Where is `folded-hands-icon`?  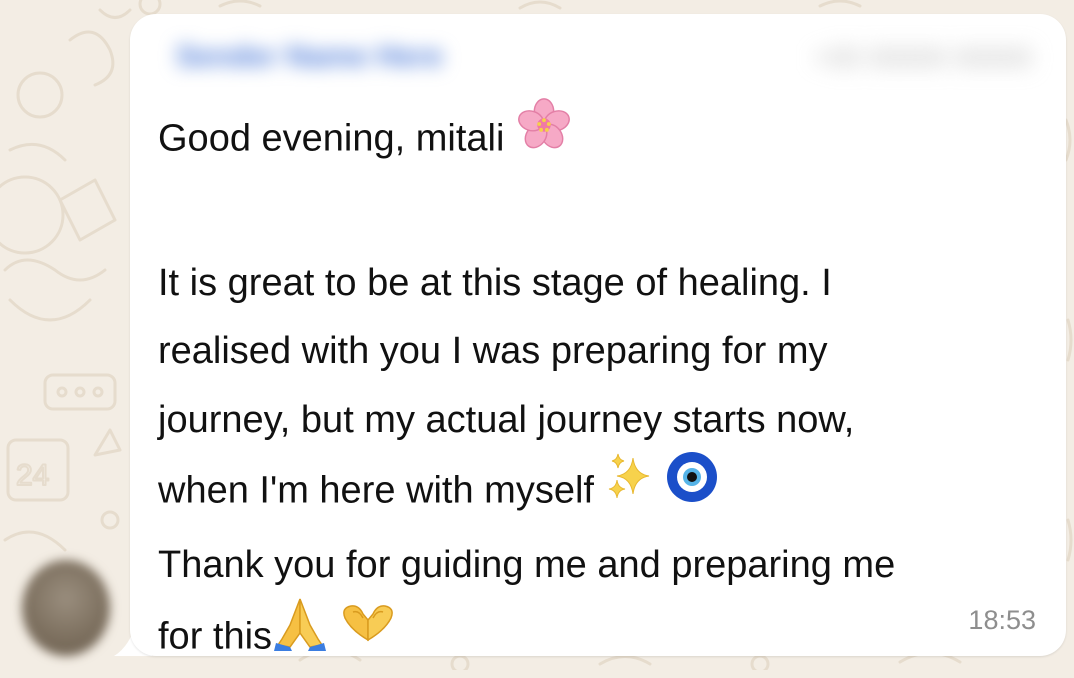 folded-hands-icon is located at coordinates (300, 634).